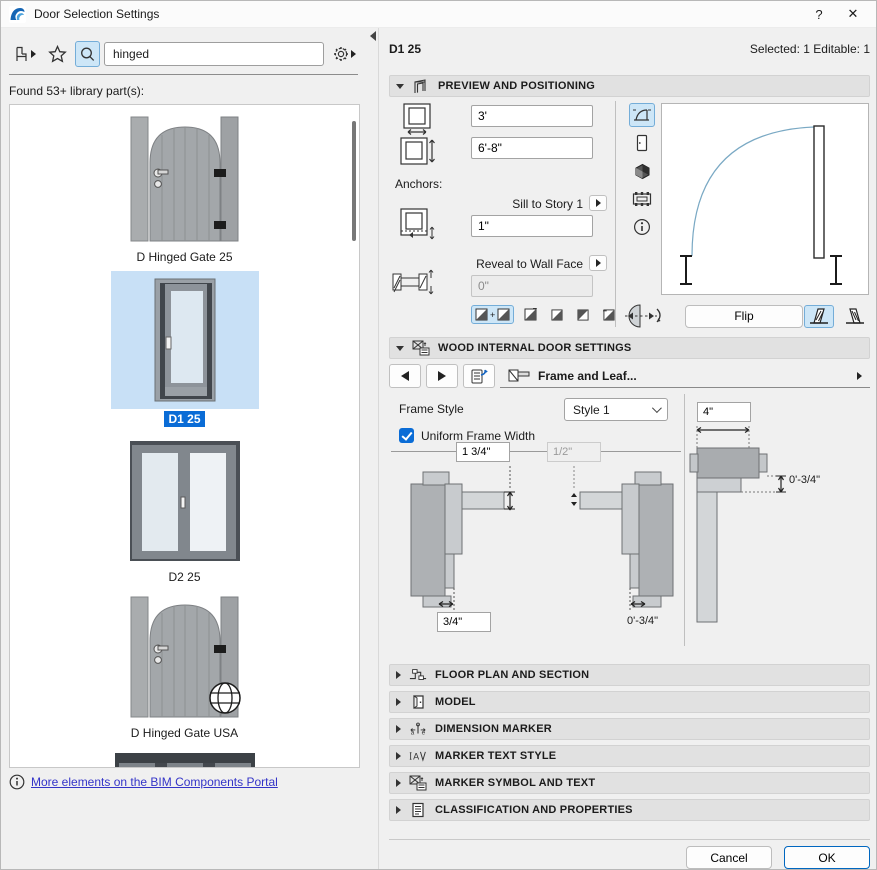  Describe the element at coordinates (184, 509) in the screenshot. I see `list-item: D2 25` at that location.